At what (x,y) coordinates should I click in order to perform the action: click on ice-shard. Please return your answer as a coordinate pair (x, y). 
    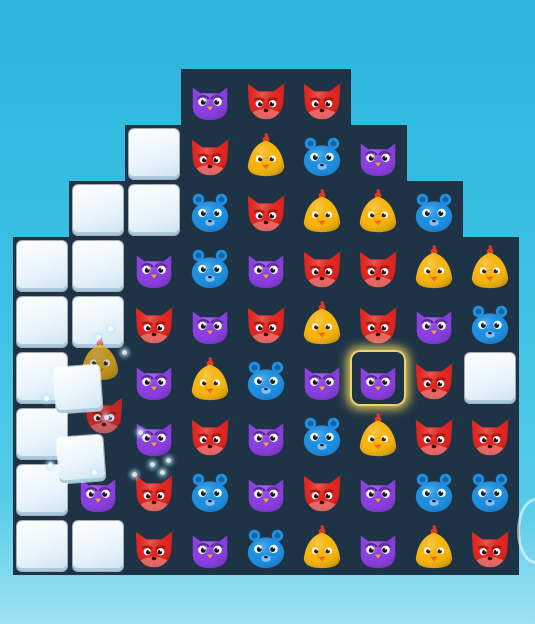
    Looking at the image, I should click on (78, 389).